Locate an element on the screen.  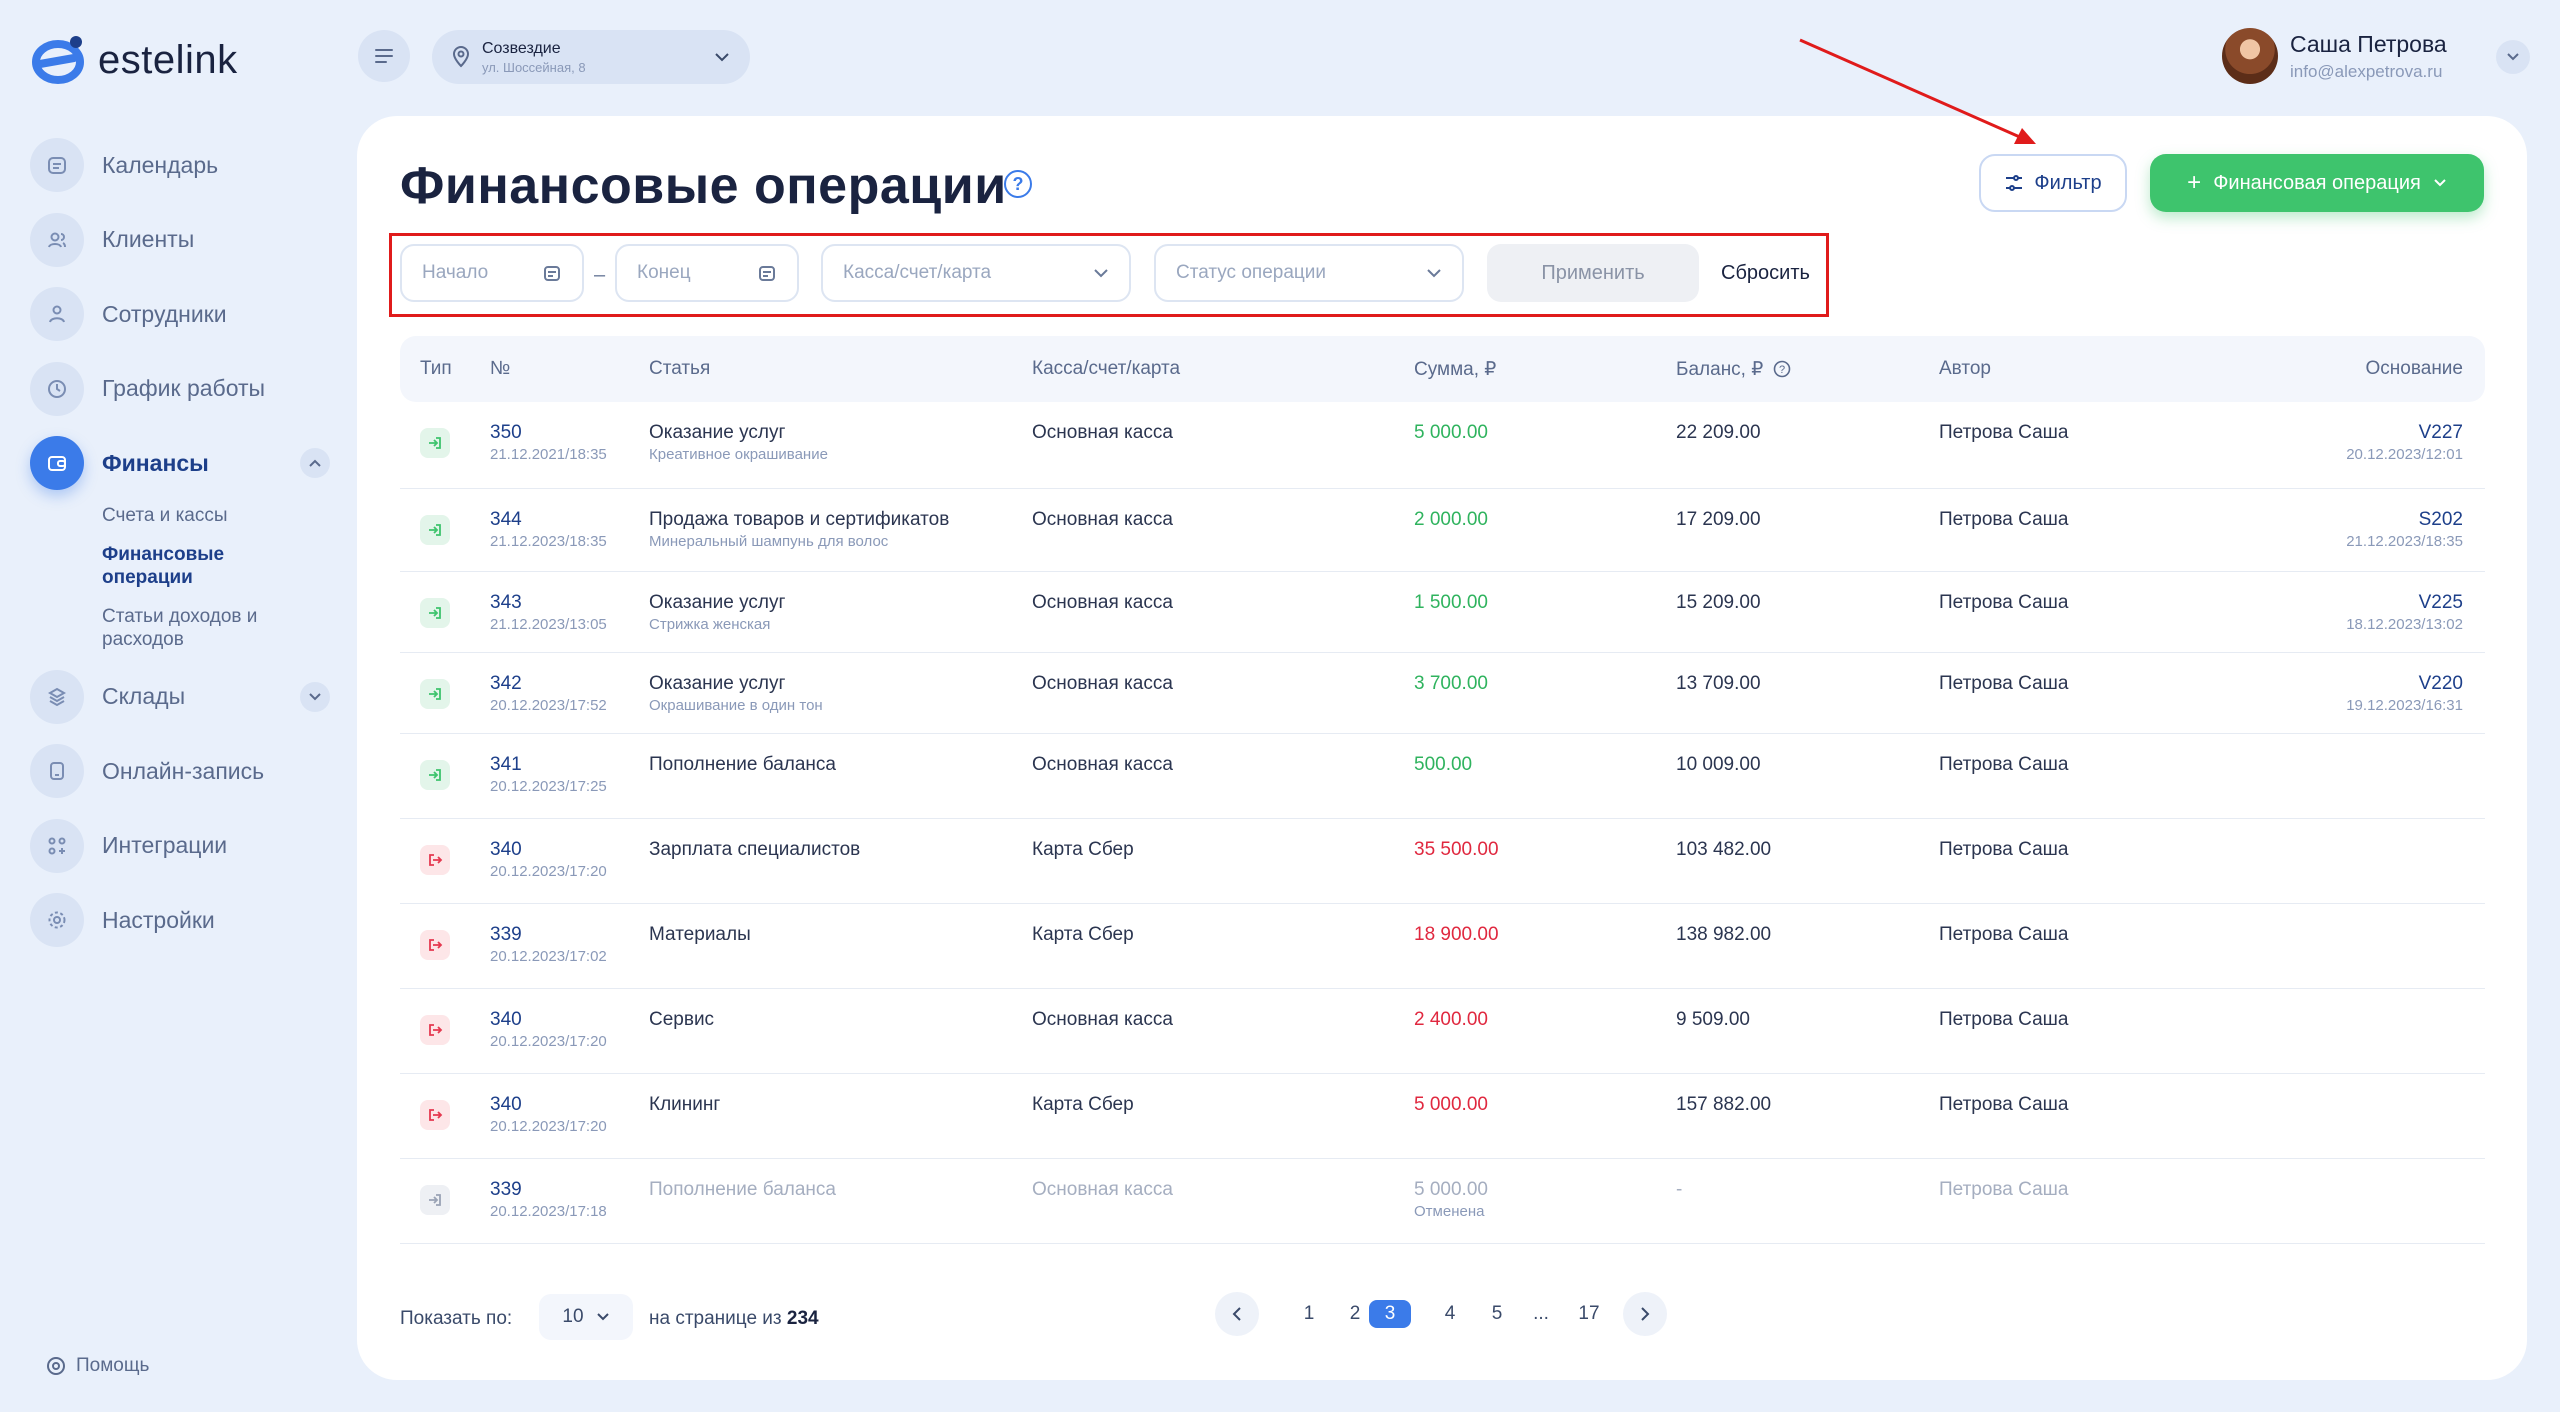
sidebar-item-integrations: Интеграции is located at coordinates (180, 846).